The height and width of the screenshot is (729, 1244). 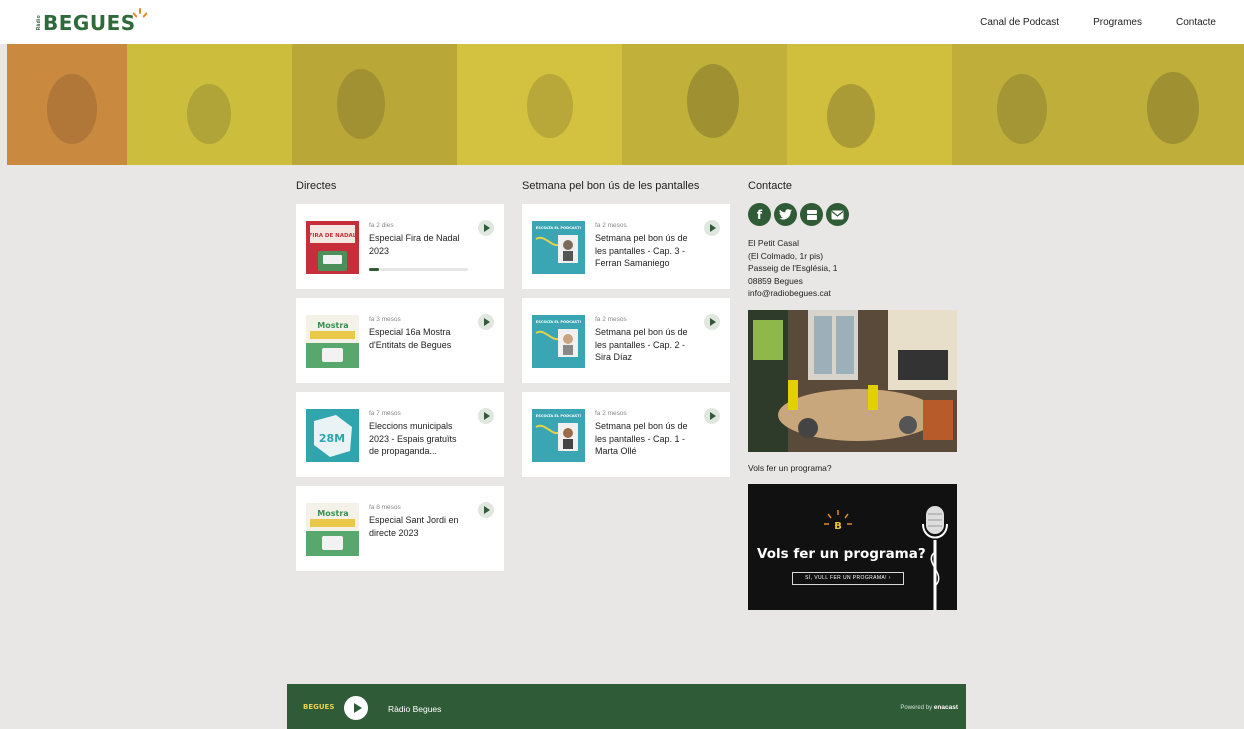 What do you see at coordinates (410, 338) in the screenshot?
I see `card-title: Especial 16a Mostra d'Entitats de Begues` at bounding box center [410, 338].